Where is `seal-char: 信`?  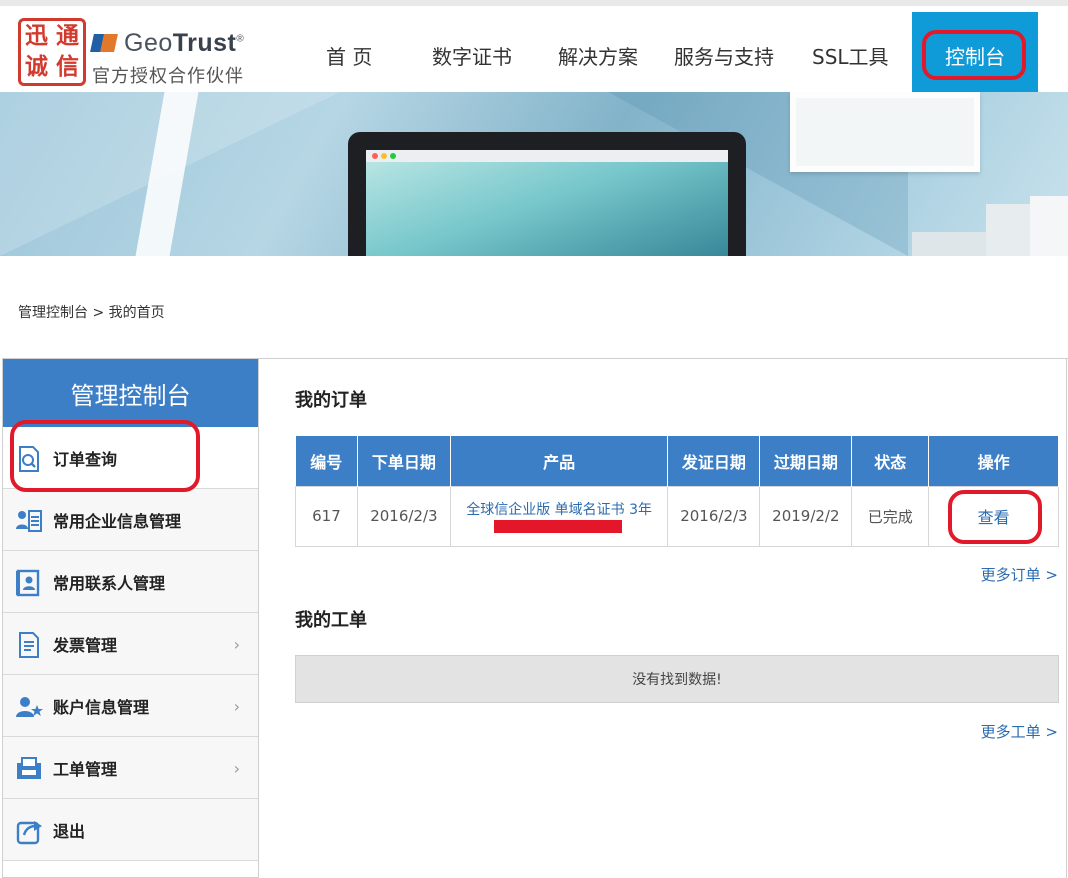 seal-char: 信 is located at coordinates (67, 66).